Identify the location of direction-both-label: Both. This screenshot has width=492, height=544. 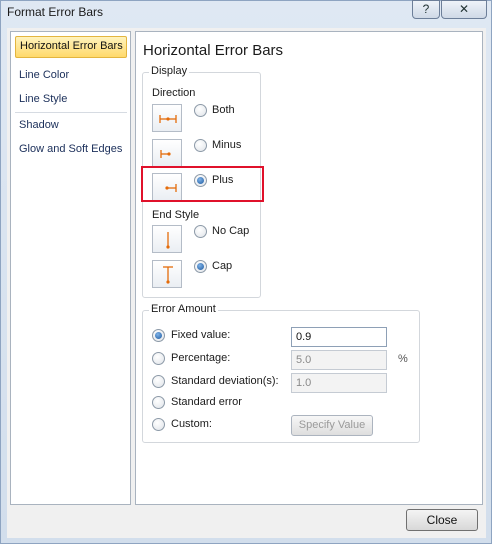
(223, 110).